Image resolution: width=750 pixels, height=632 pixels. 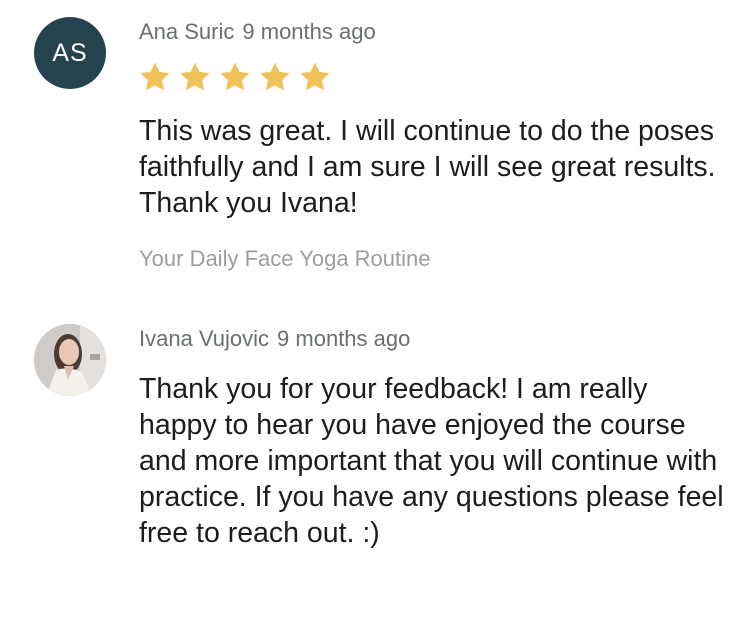 I want to click on review-author: Ana Suric, so click(x=186, y=31).